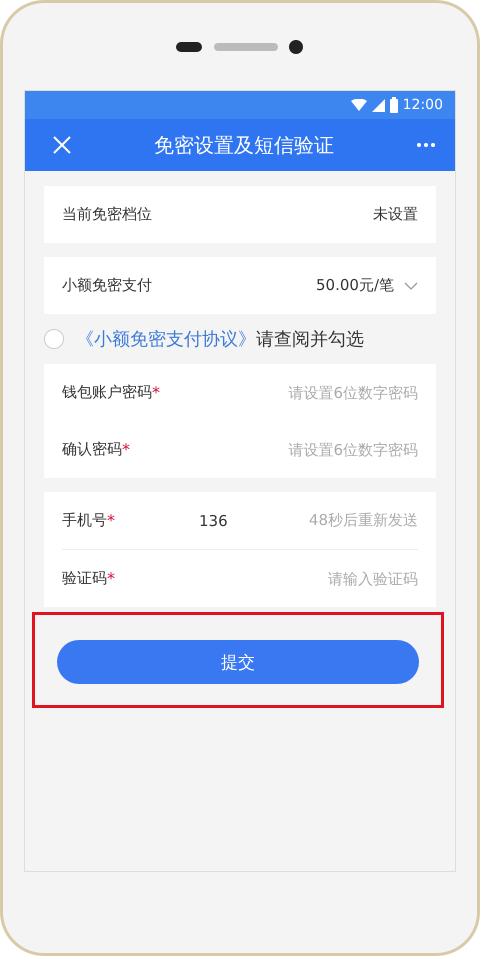 This screenshot has width=480, height=956. I want to click on resend-countdown: 48秒后重新发送, so click(363, 520).